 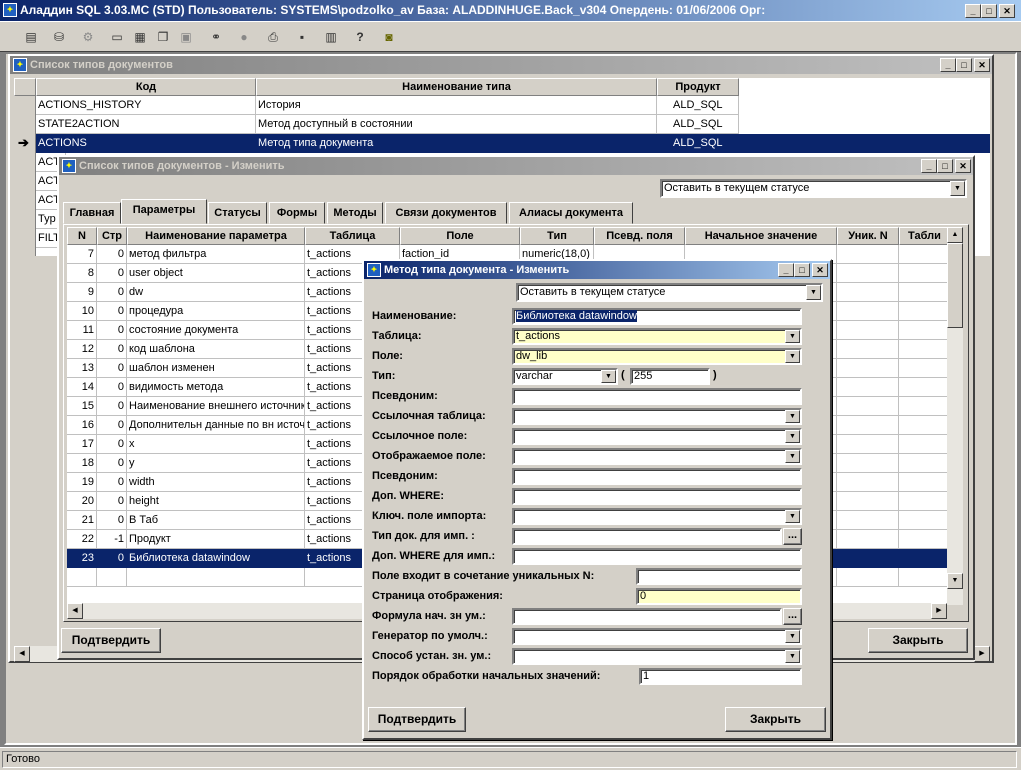 What do you see at coordinates (786, 270) in the screenshot?
I see `dlg-minimize-button: _` at bounding box center [786, 270].